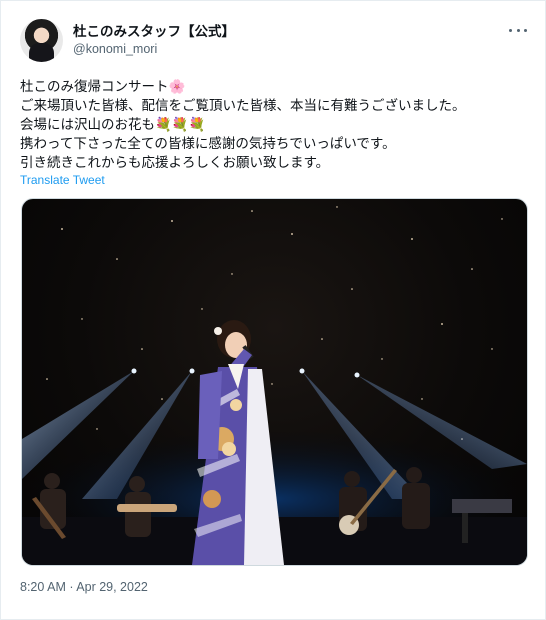  Describe the element at coordinates (154, 31) in the screenshot. I see `display-name: 杜このみスタッフ【公式】` at that location.